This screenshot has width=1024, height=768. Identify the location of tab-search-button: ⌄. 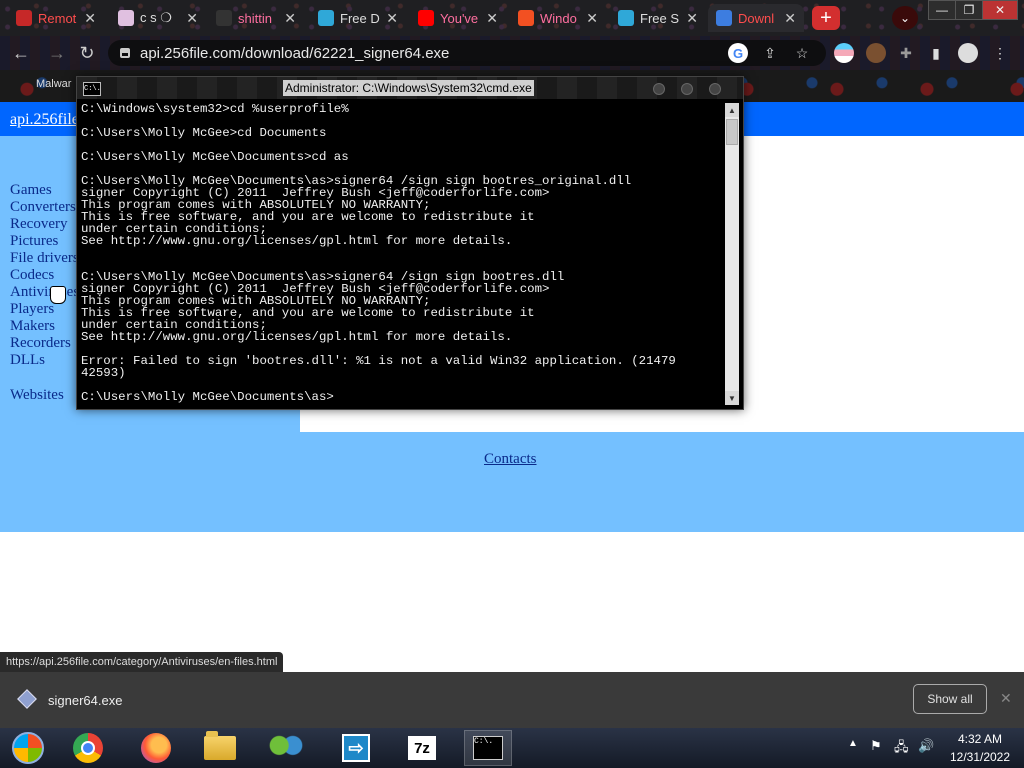
(905, 18).